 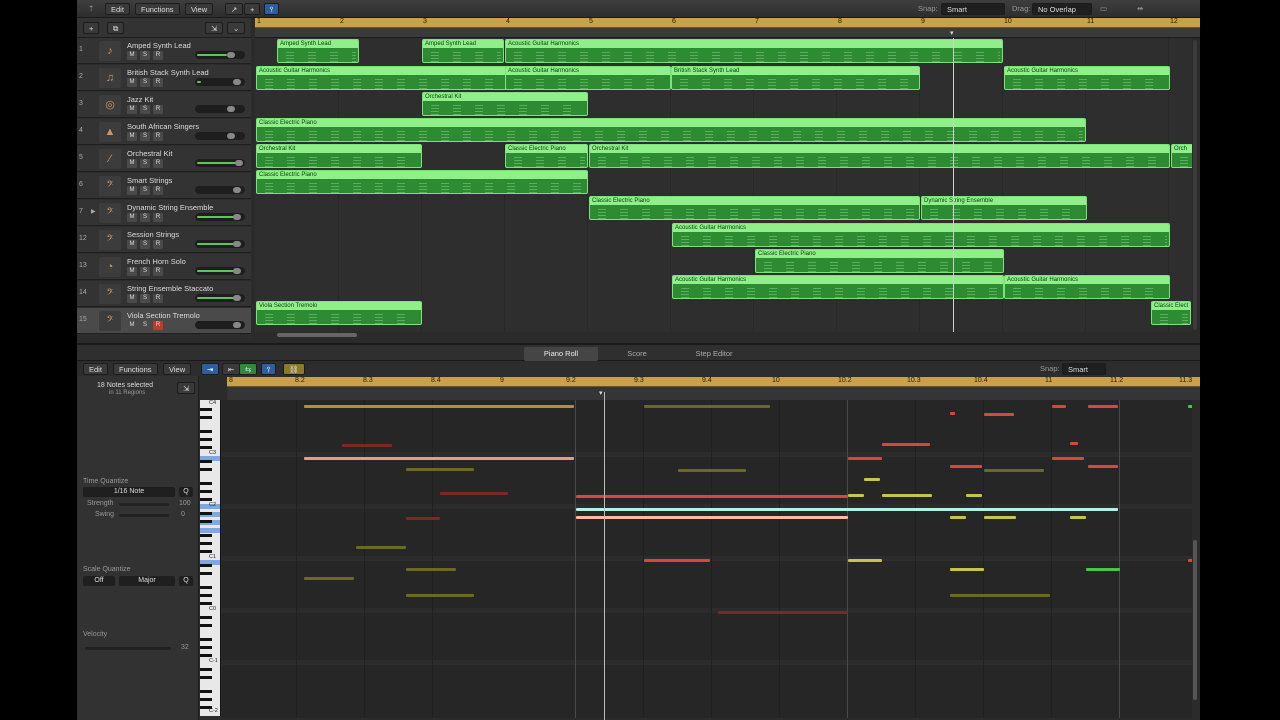 I want to click on back-arrow-icon: ⇡, so click(x=91, y=9).